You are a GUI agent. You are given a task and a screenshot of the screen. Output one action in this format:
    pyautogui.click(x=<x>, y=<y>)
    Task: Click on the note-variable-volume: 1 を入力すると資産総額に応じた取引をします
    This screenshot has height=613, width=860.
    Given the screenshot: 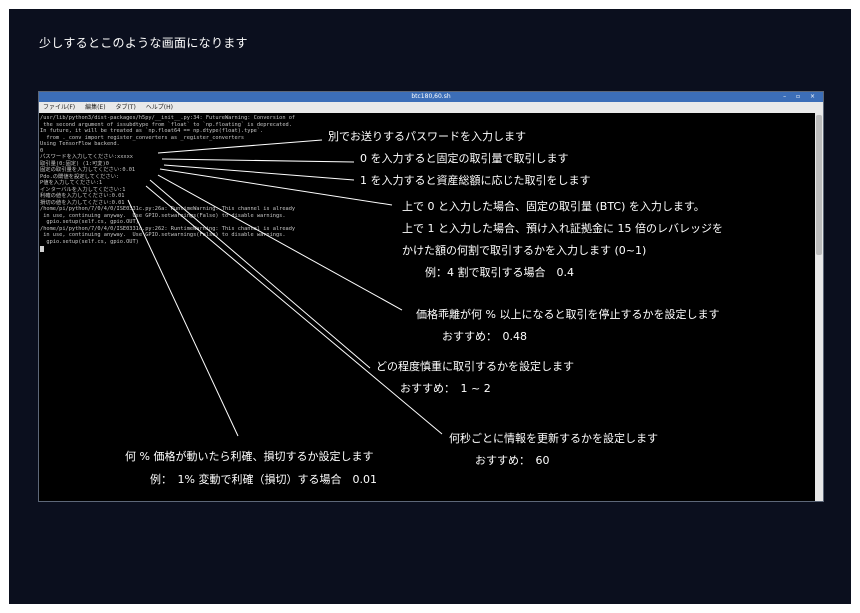 What is the action you would take?
    pyautogui.click(x=475, y=180)
    